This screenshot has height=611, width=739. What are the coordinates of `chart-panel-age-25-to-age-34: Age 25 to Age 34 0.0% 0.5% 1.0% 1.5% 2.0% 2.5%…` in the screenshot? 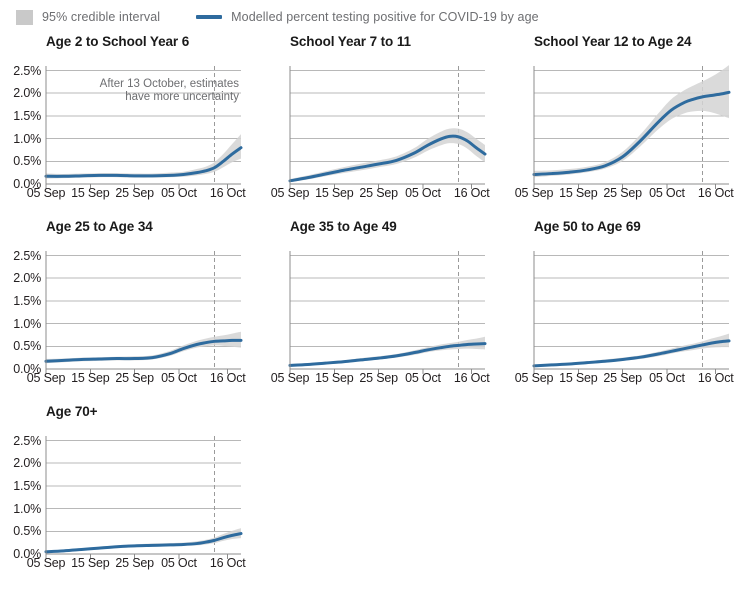 It's located at (123, 311).